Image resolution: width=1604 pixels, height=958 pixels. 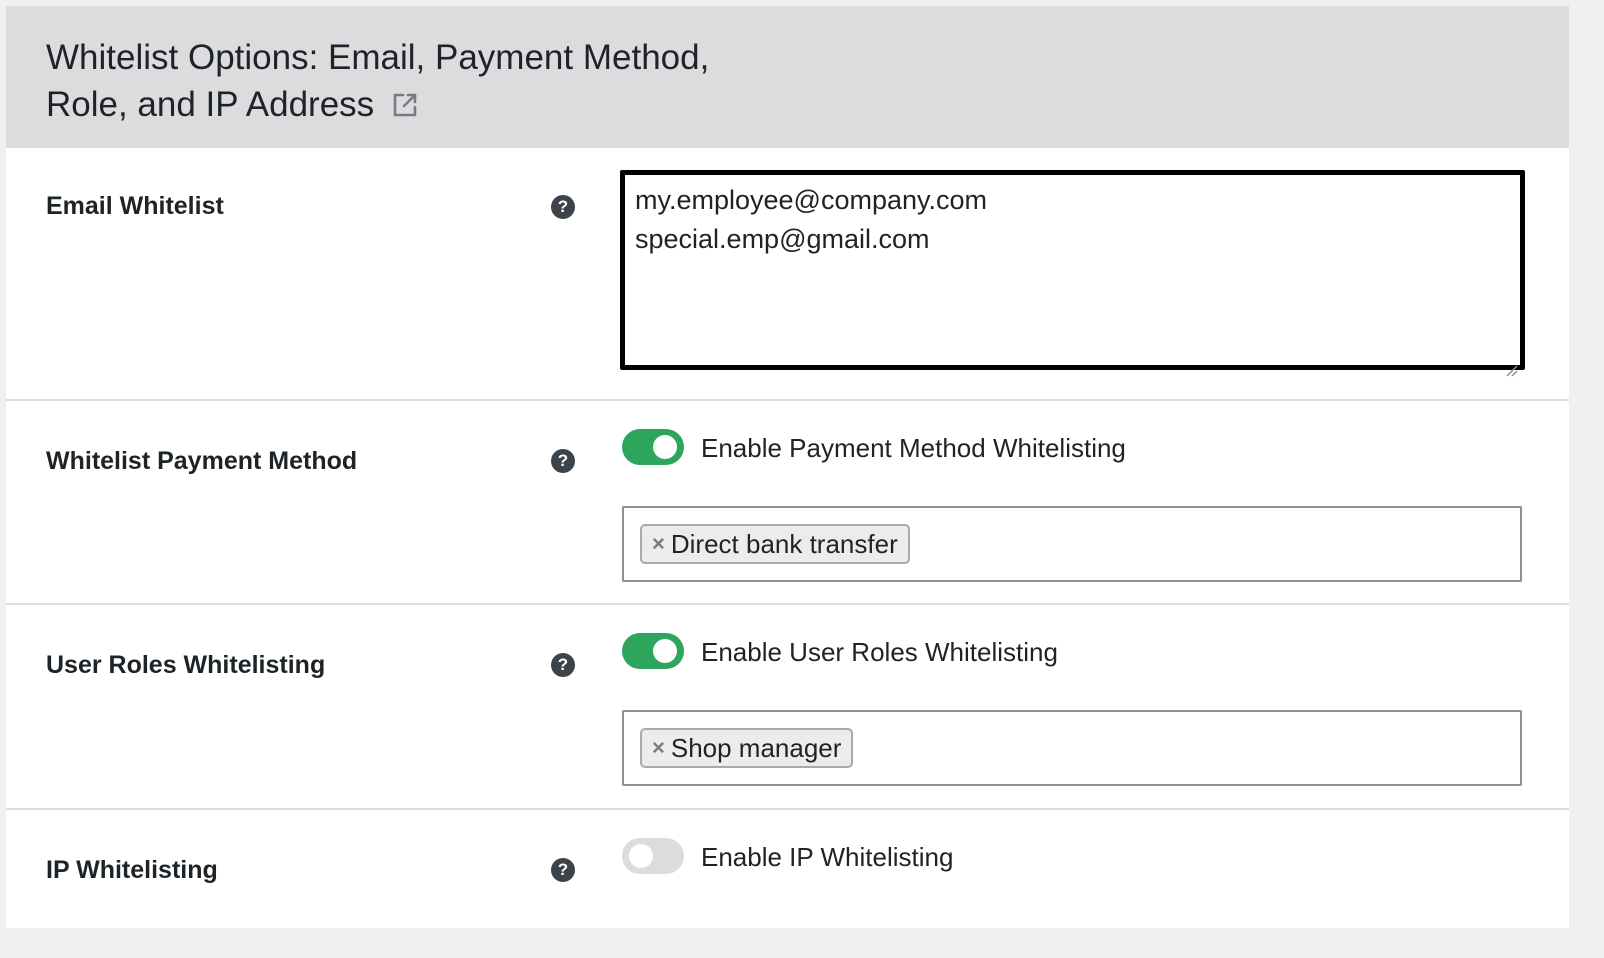 I want to click on payment-method-label: Whitelist Payment Method, so click(x=202, y=461).